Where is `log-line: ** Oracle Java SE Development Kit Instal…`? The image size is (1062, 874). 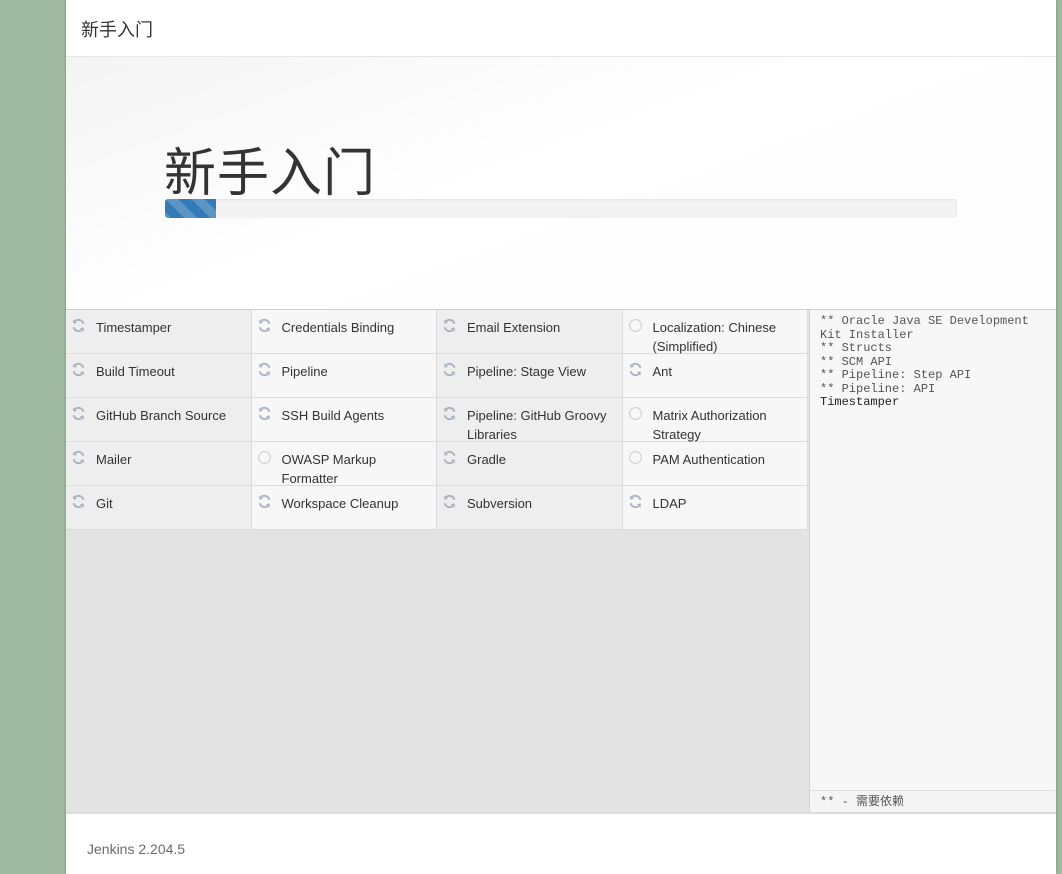
log-line: ** Oracle Java SE Development Kit Instal… is located at coordinates (928, 328).